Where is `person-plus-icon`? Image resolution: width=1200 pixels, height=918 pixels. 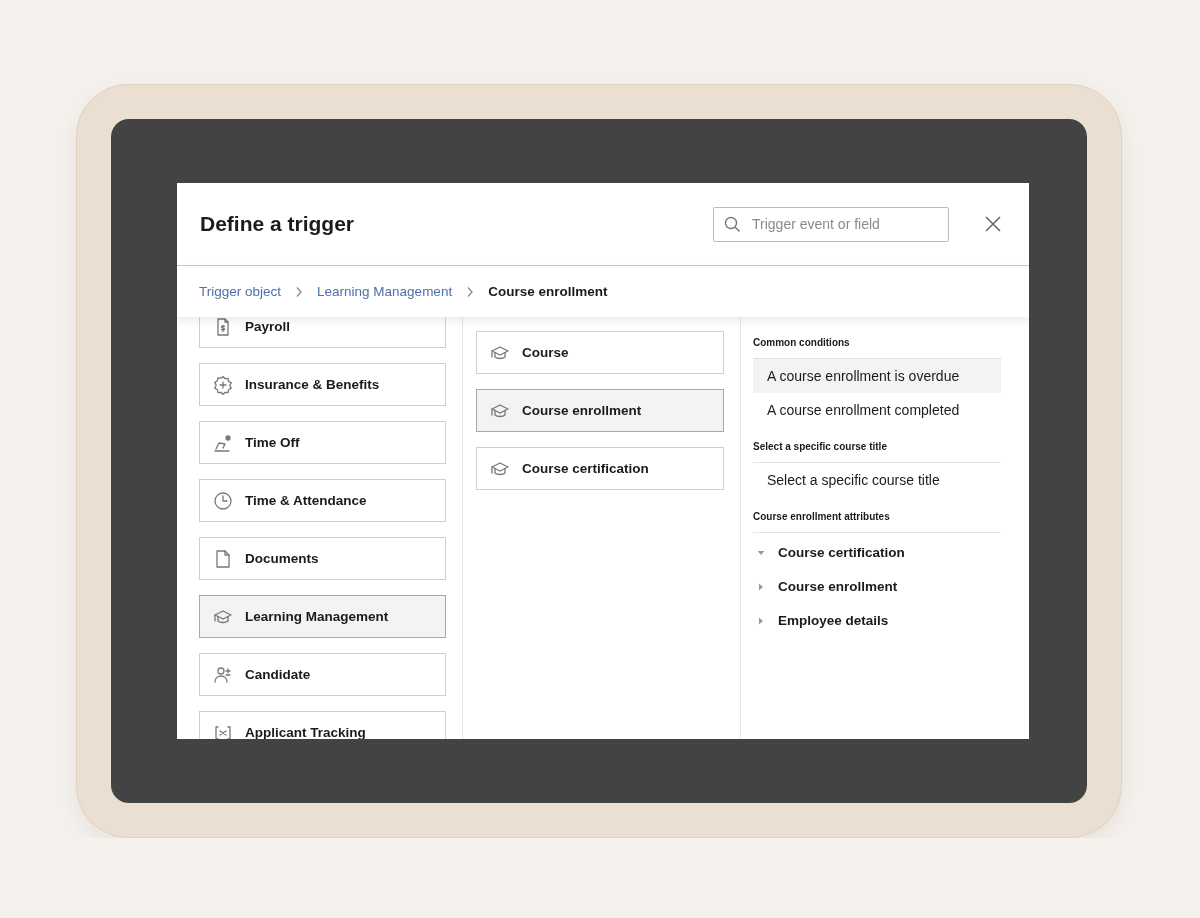 person-plus-icon is located at coordinates (223, 674).